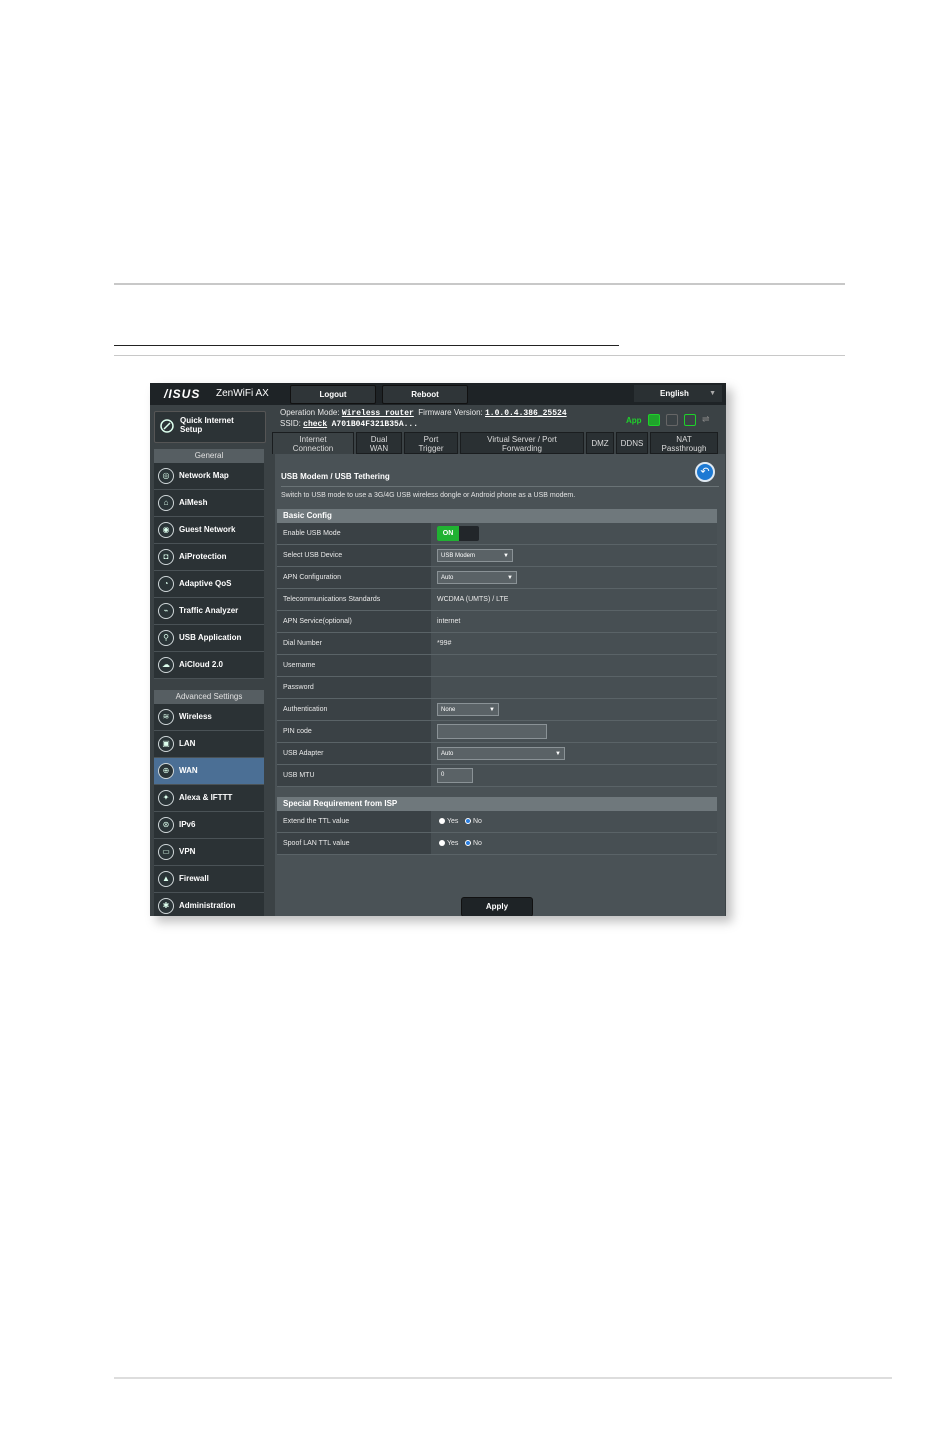 The image size is (950, 1446). I want to click on usb-device-select: USB Modem ▼, so click(475, 555).